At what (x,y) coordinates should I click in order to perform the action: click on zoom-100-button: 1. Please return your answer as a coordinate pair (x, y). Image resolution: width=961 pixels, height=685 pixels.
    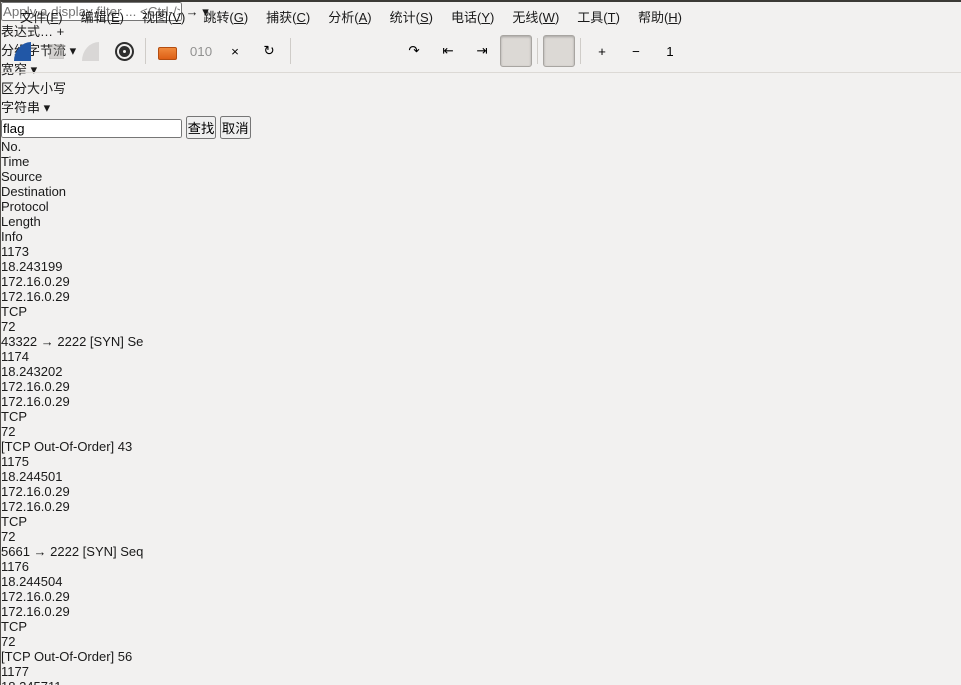
    Looking at the image, I should click on (670, 51).